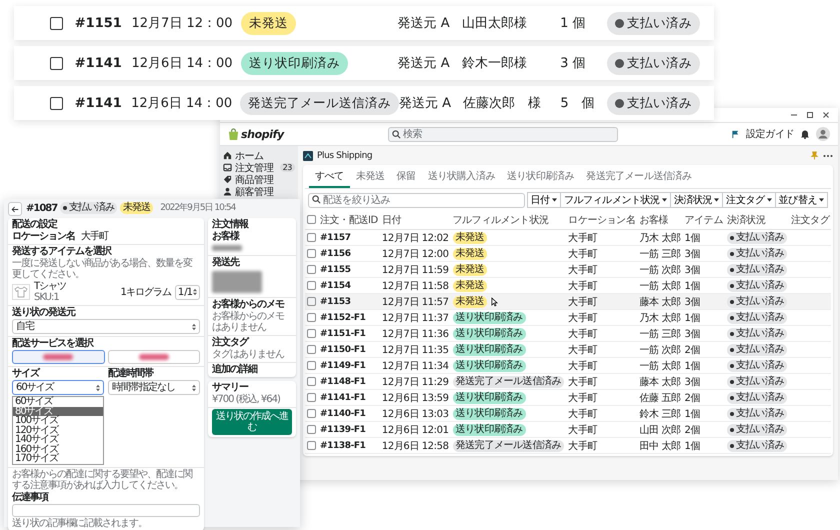  What do you see at coordinates (259, 155) in the screenshot?
I see `nav-item: ホーム` at bounding box center [259, 155].